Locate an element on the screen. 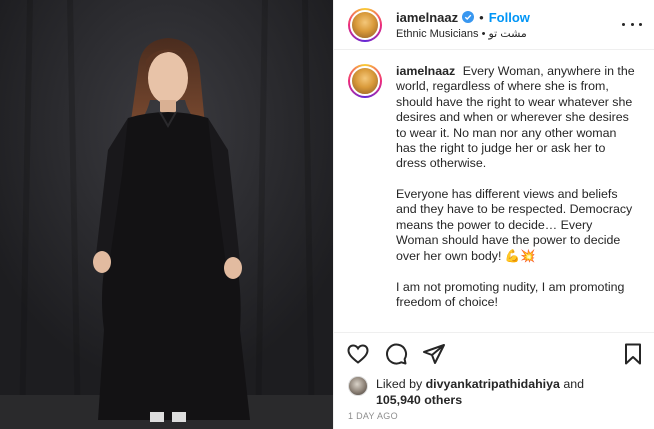 The image size is (654, 429). save-button is located at coordinates (633, 354).